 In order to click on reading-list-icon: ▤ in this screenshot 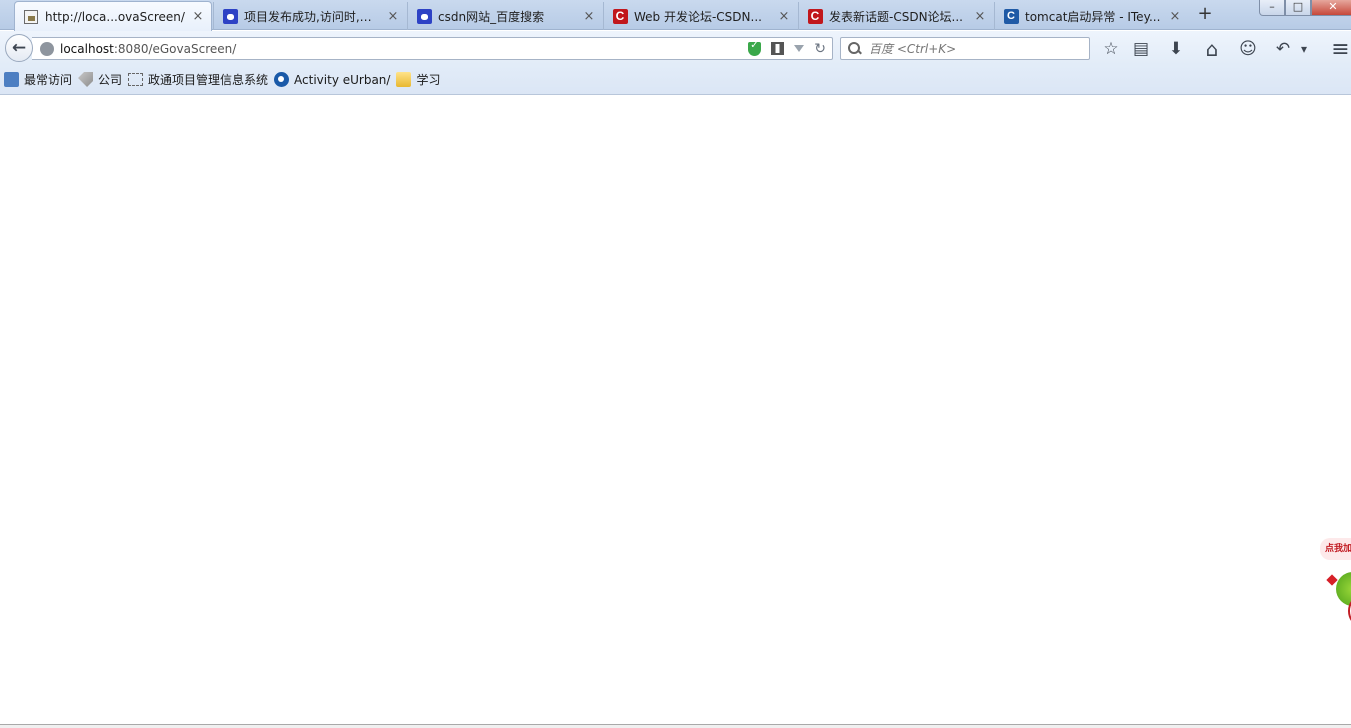, I will do `click(1141, 49)`.